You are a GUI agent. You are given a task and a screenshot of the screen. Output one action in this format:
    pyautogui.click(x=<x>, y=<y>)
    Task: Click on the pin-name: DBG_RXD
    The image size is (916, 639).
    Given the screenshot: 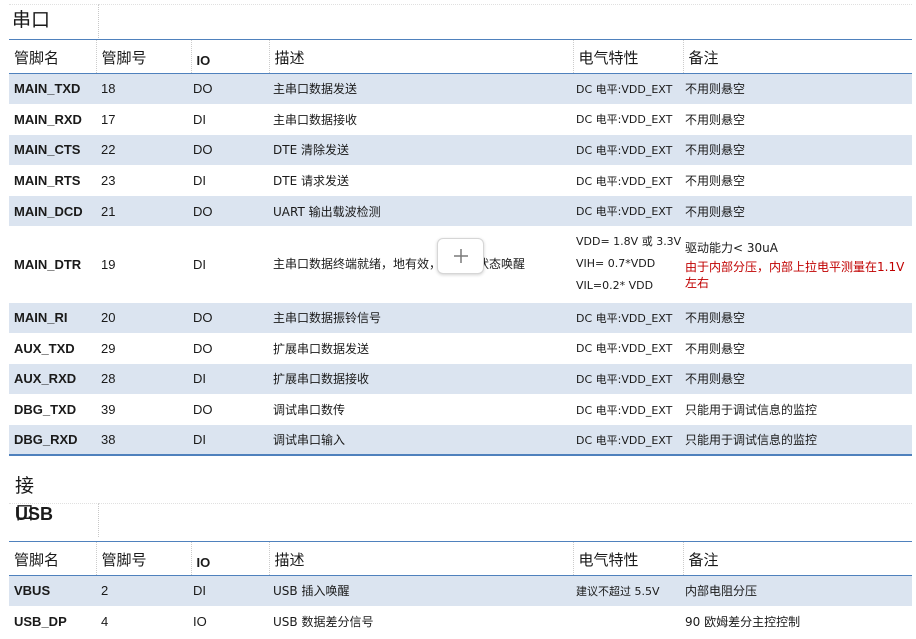 What is the action you would take?
    pyautogui.click(x=52, y=440)
    